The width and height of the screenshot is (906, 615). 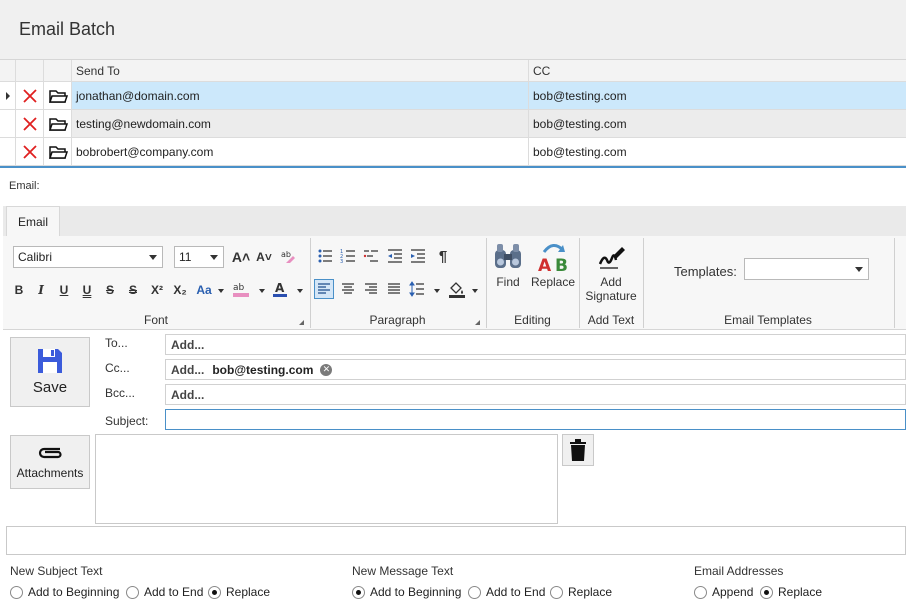 What do you see at coordinates (8, 95) in the screenshot?
I see `row-indicator` at bounding box center [8, 95].